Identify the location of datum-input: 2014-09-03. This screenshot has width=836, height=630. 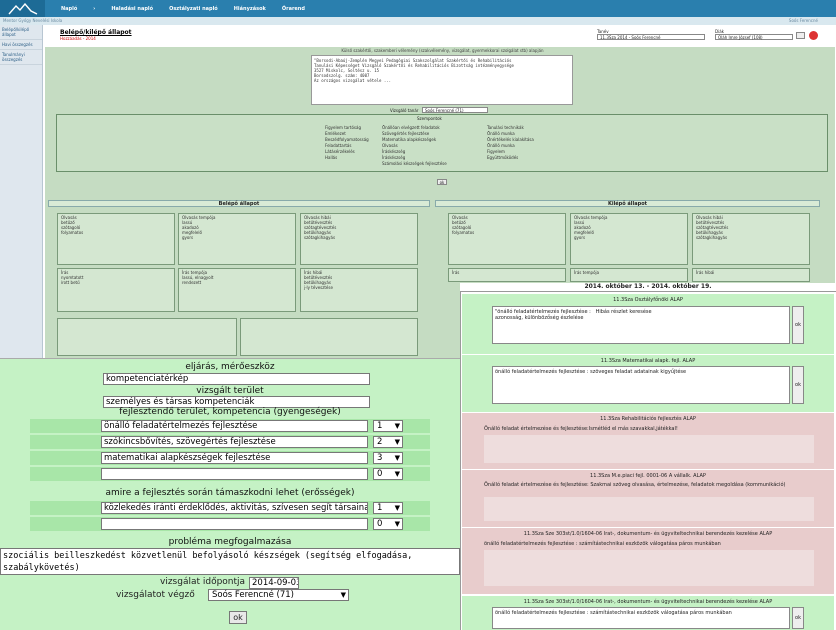
(274, 583).